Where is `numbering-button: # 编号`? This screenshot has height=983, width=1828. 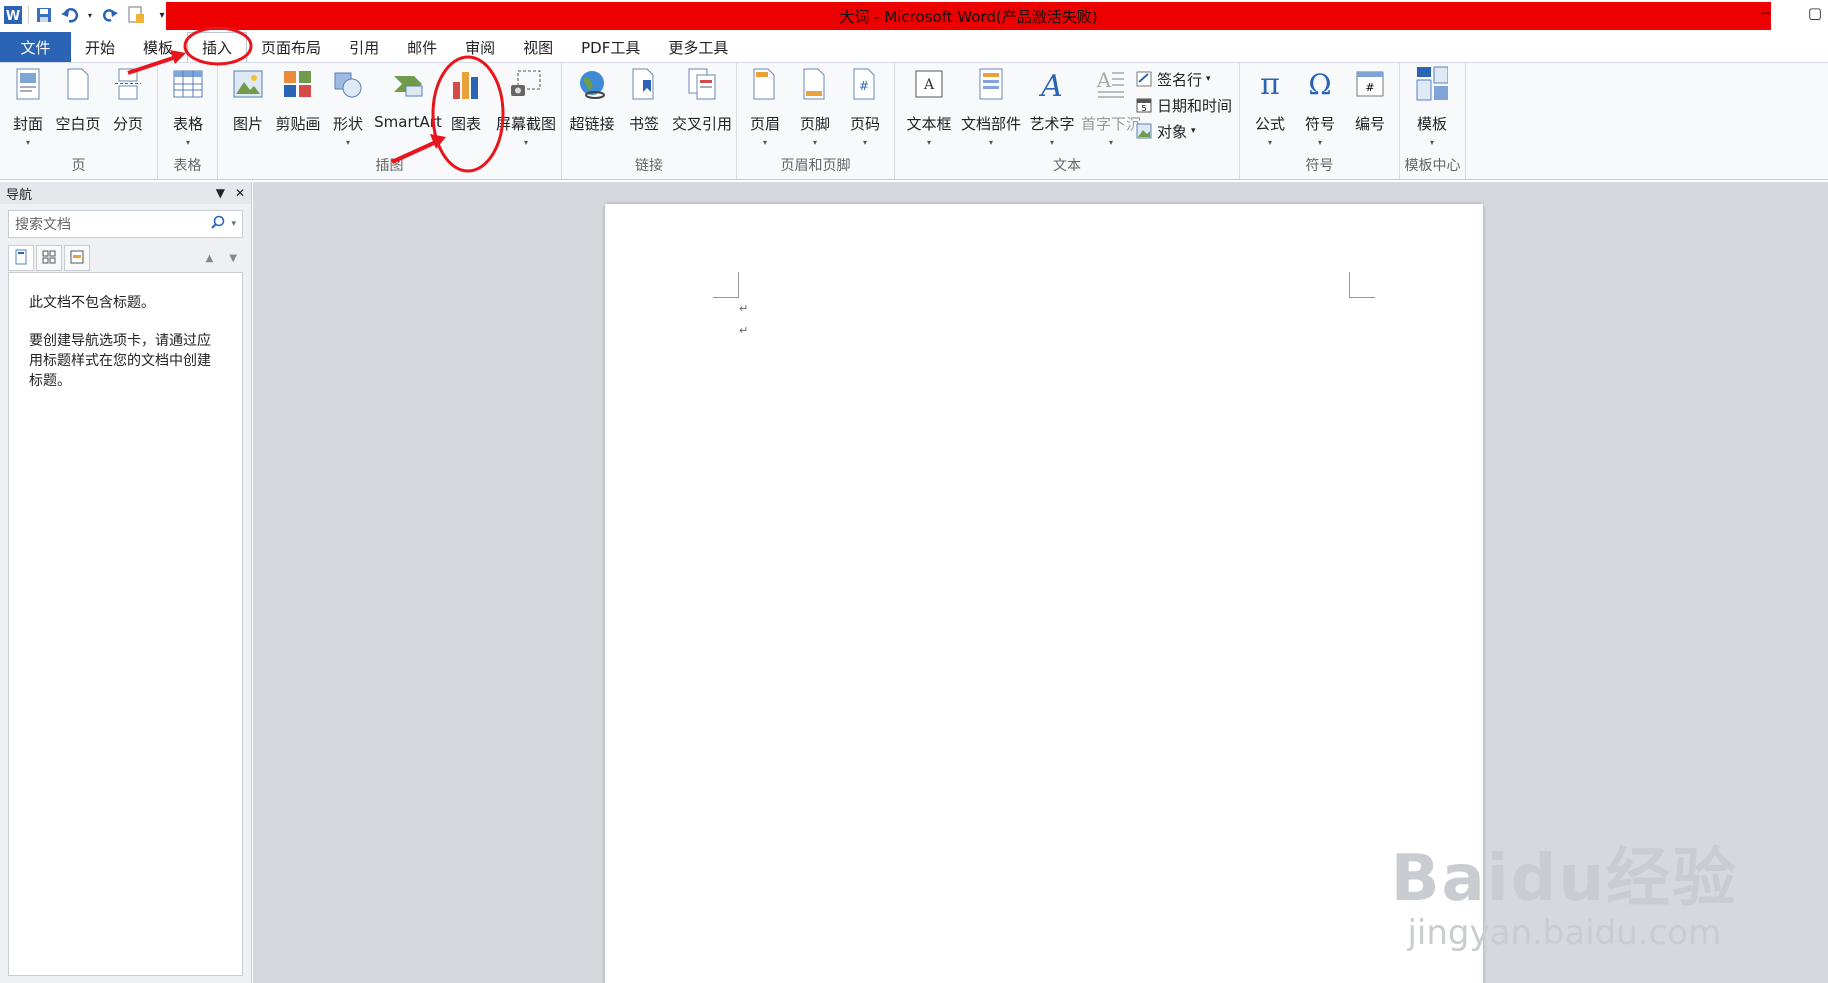 numbering-button: # 编号 is located at coordinates (1370, 100).